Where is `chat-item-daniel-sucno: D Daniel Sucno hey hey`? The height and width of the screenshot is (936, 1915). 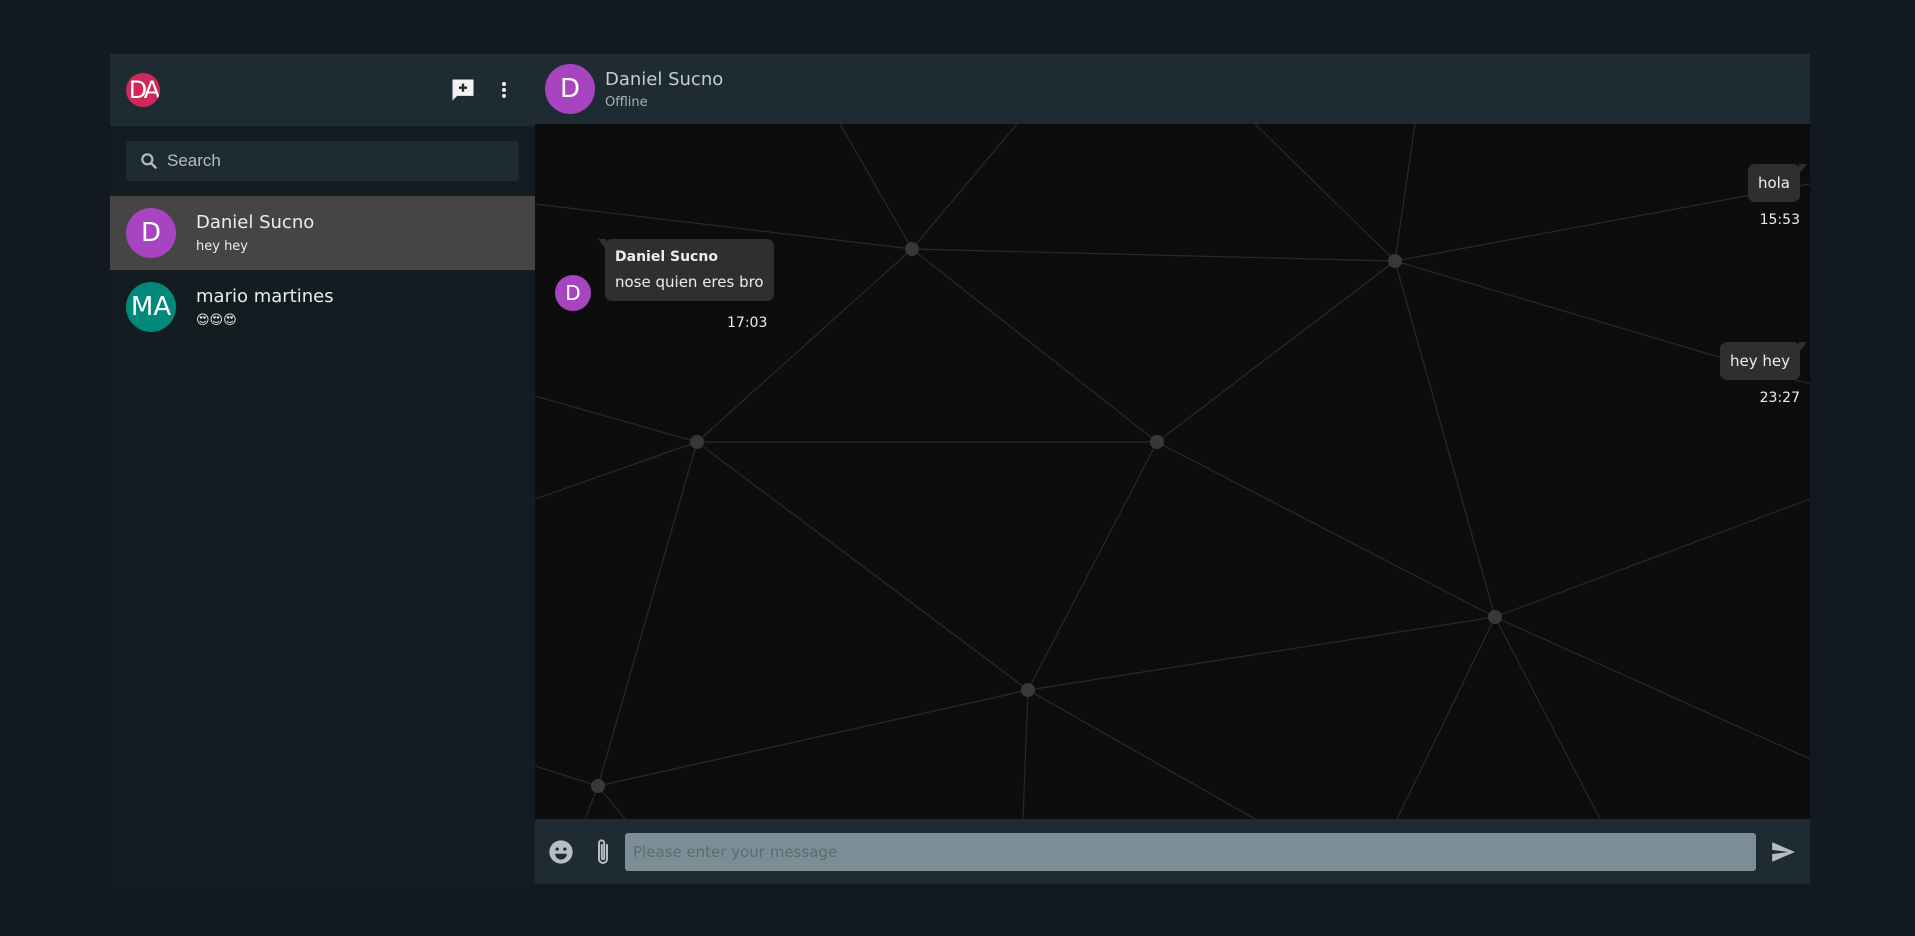 chat-item-daniel-sucno: D Daniel Sucno hey hey is located at coordinates (322, 233).